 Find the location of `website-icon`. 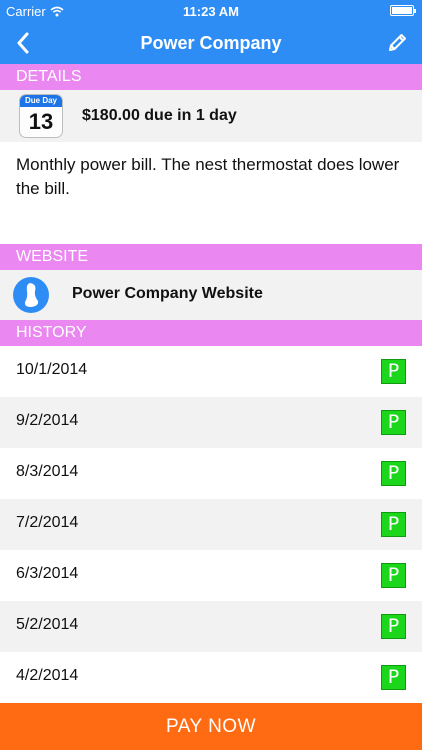

website-icon is located at coordinates (31, 295).